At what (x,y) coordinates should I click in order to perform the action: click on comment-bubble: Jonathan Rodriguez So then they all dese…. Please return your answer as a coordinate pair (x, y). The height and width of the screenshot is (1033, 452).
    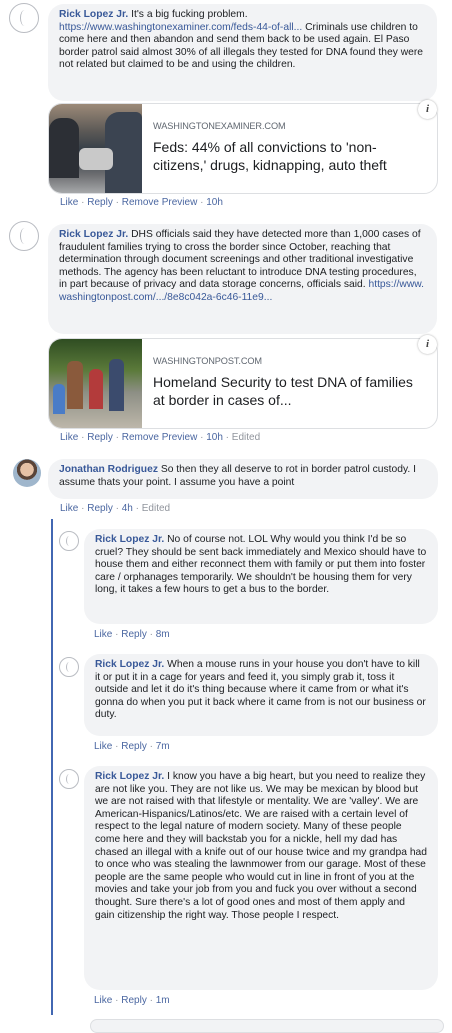
    Looking at the image, I should click on (243, 479).